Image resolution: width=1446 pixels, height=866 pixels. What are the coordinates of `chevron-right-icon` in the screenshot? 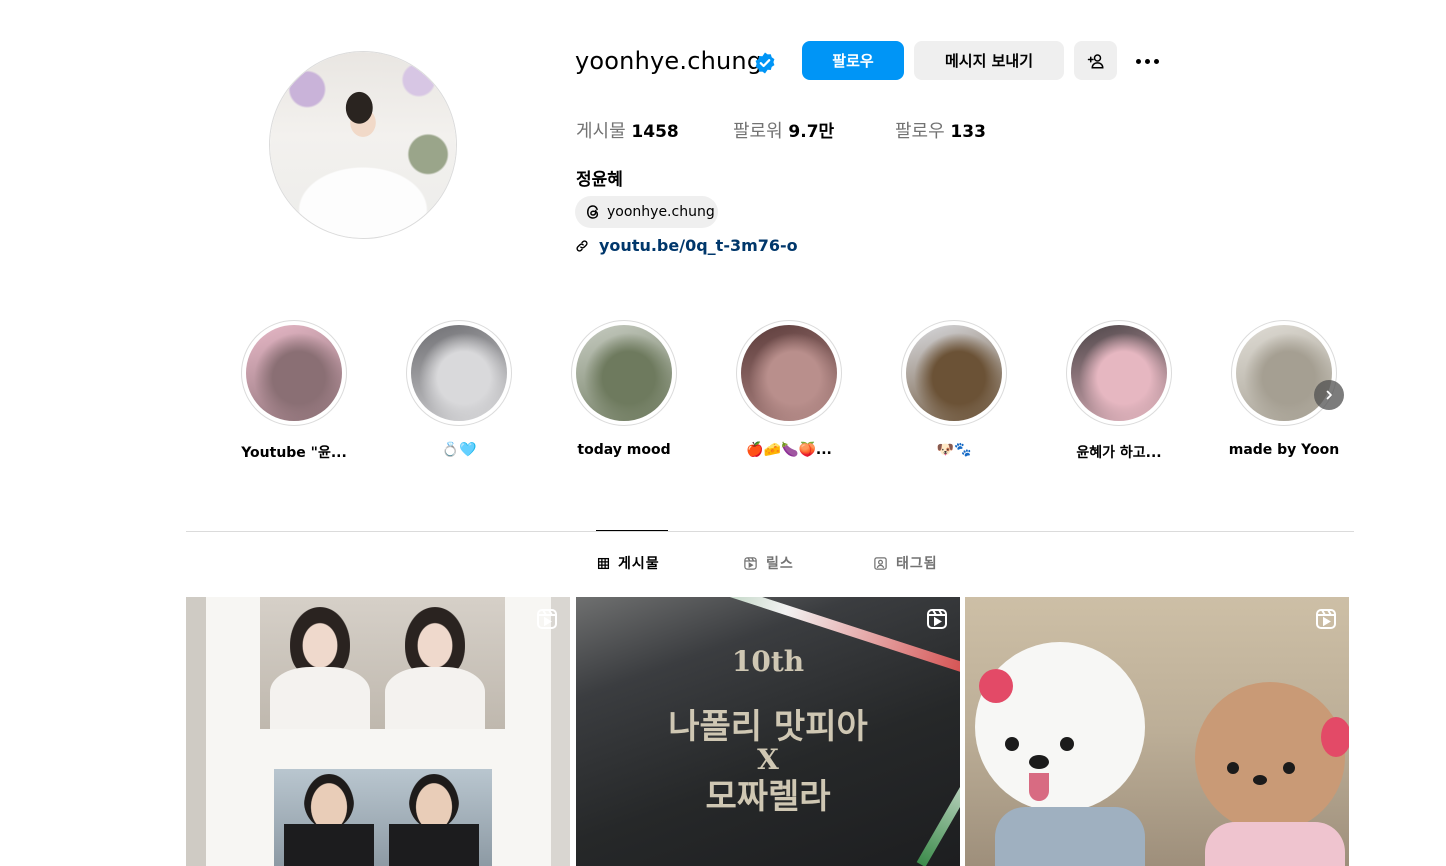 It's located at (1329, 395).